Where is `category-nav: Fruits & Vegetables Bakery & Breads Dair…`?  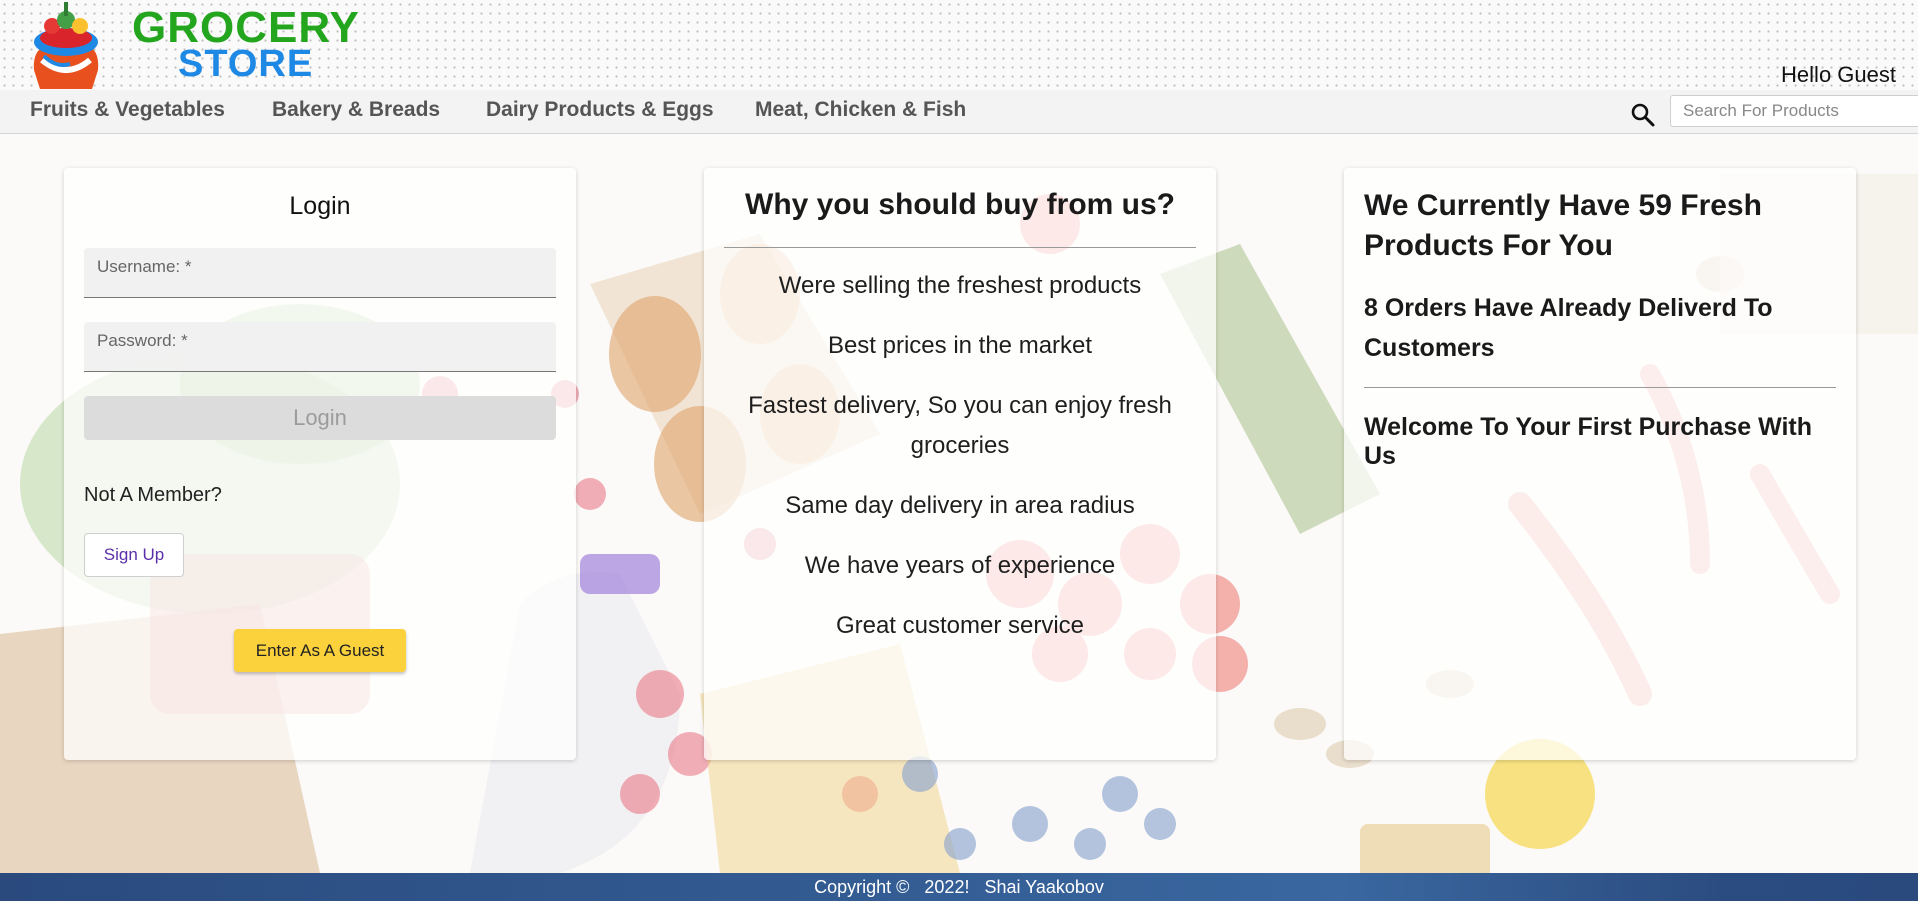 category-nav: Fruits & Vegetables Bakery & Breads Dair… is located at coordinates (959, 112).